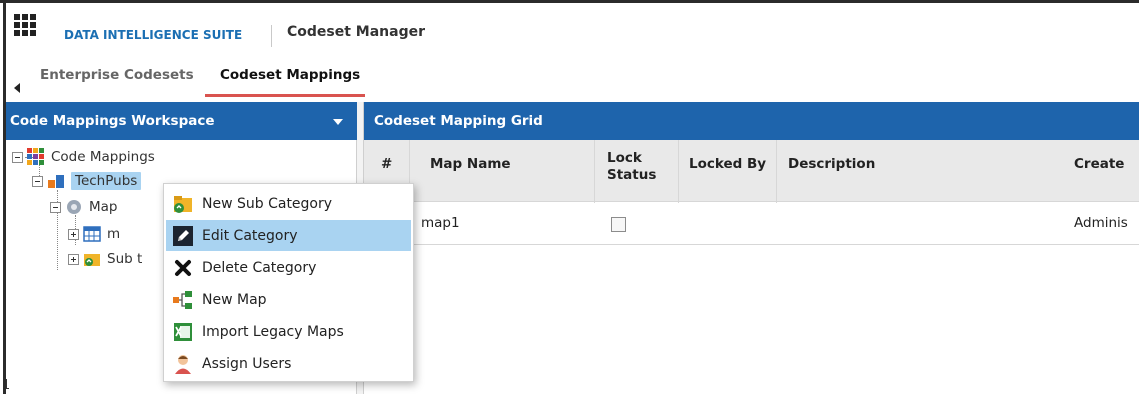 The height and width of the screenshot is (394, 1139). I want to click on tree-node-code-mappings: Code Mappings, so click(83, 157).